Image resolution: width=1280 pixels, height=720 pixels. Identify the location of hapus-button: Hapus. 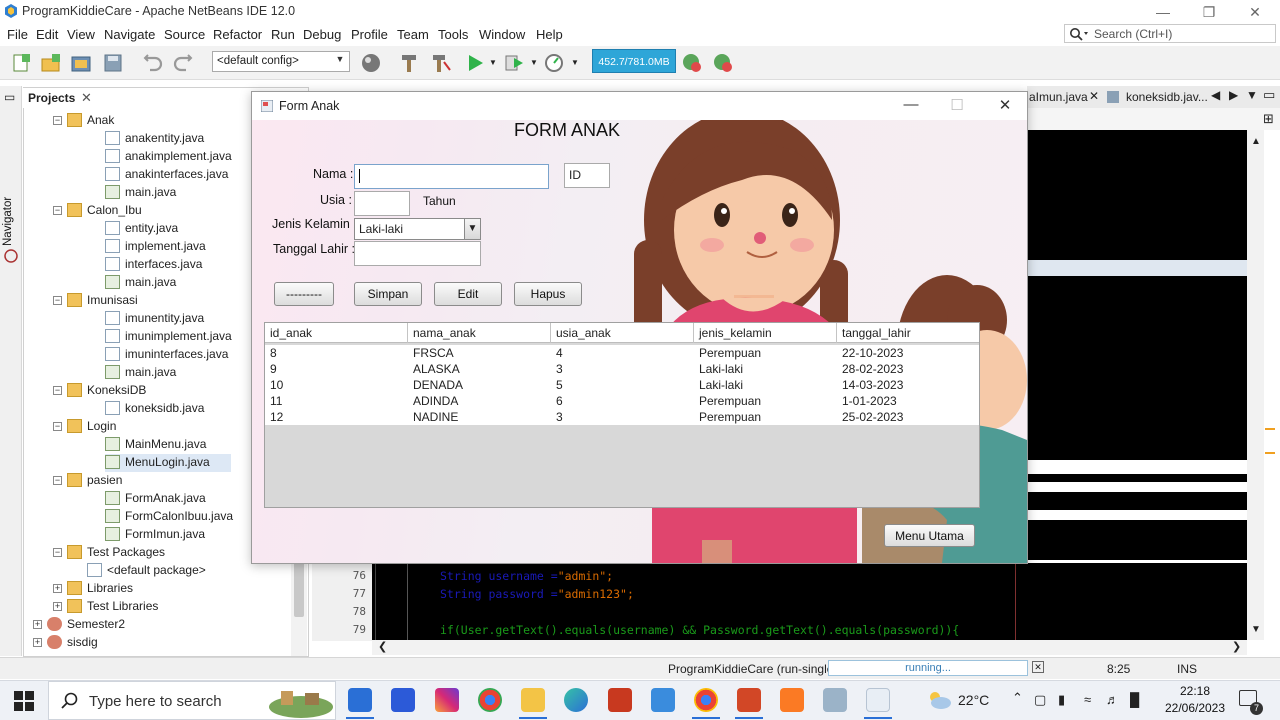
(548, 294).